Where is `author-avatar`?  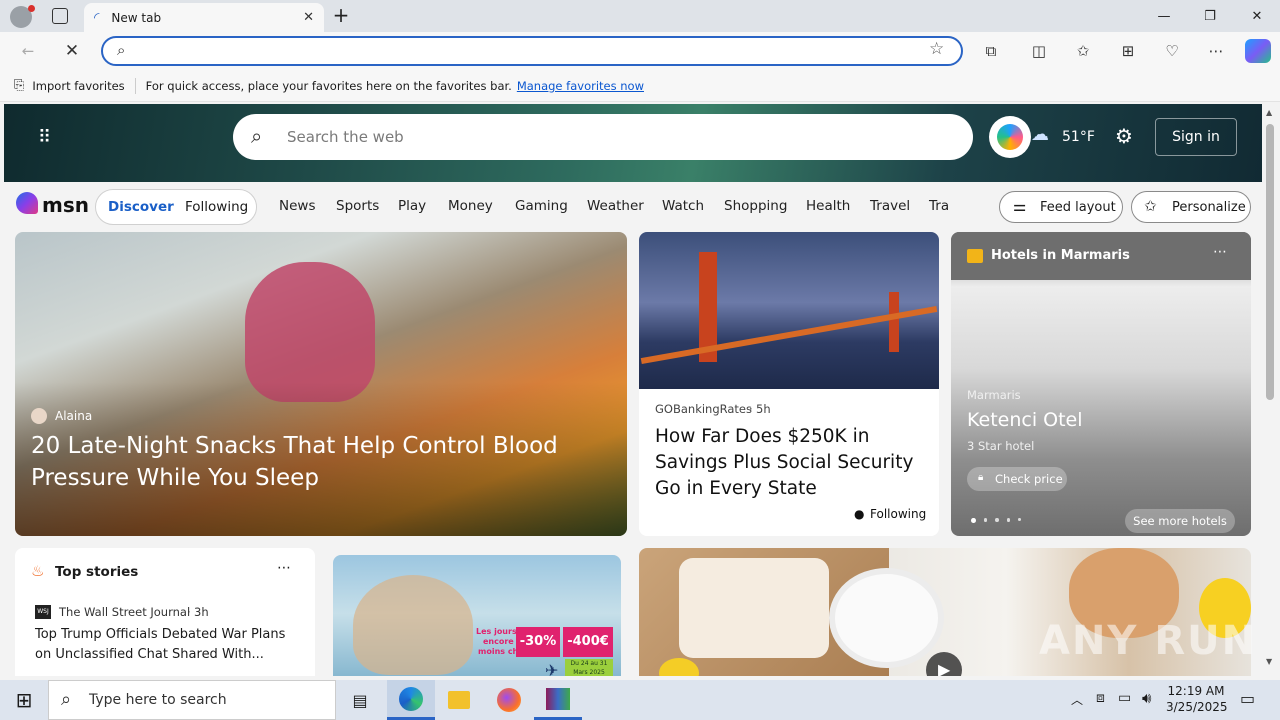 author-avatar is located at coordinates (39, 416).